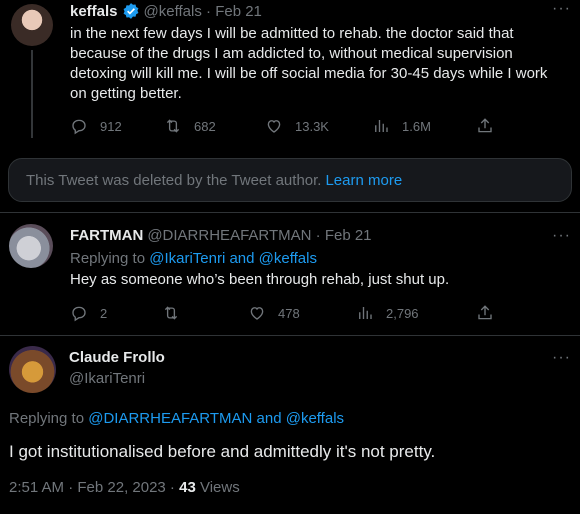 The image size is (580, 514). Describe the element at coordinates (402, 313) in the screenshot. I see `views-count: 2,796` at that location.